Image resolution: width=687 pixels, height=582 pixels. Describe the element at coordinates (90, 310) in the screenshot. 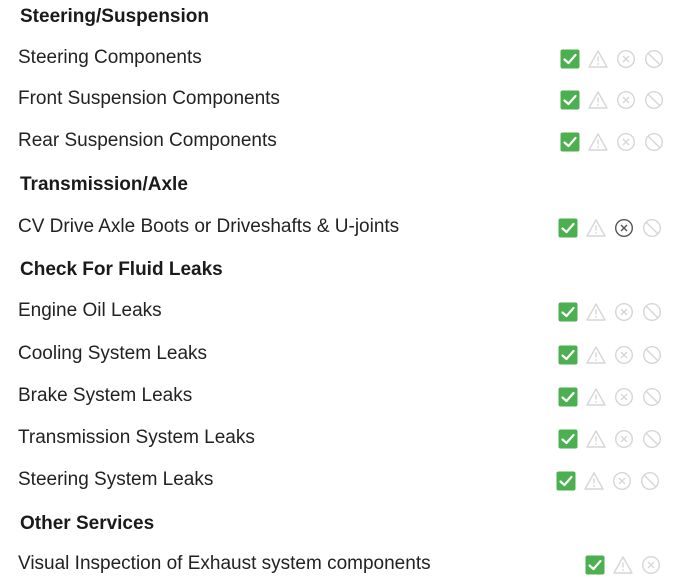

I see `item-label: Engine Oil Leaks` at that location.